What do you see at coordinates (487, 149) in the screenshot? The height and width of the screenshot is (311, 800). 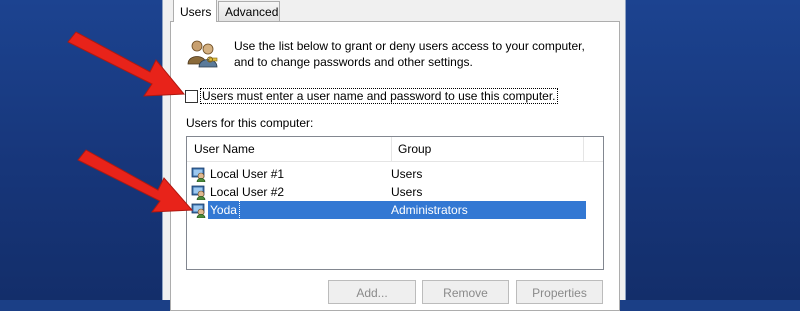 I see `column-header-group: Group` at bounding box center [487, 149].